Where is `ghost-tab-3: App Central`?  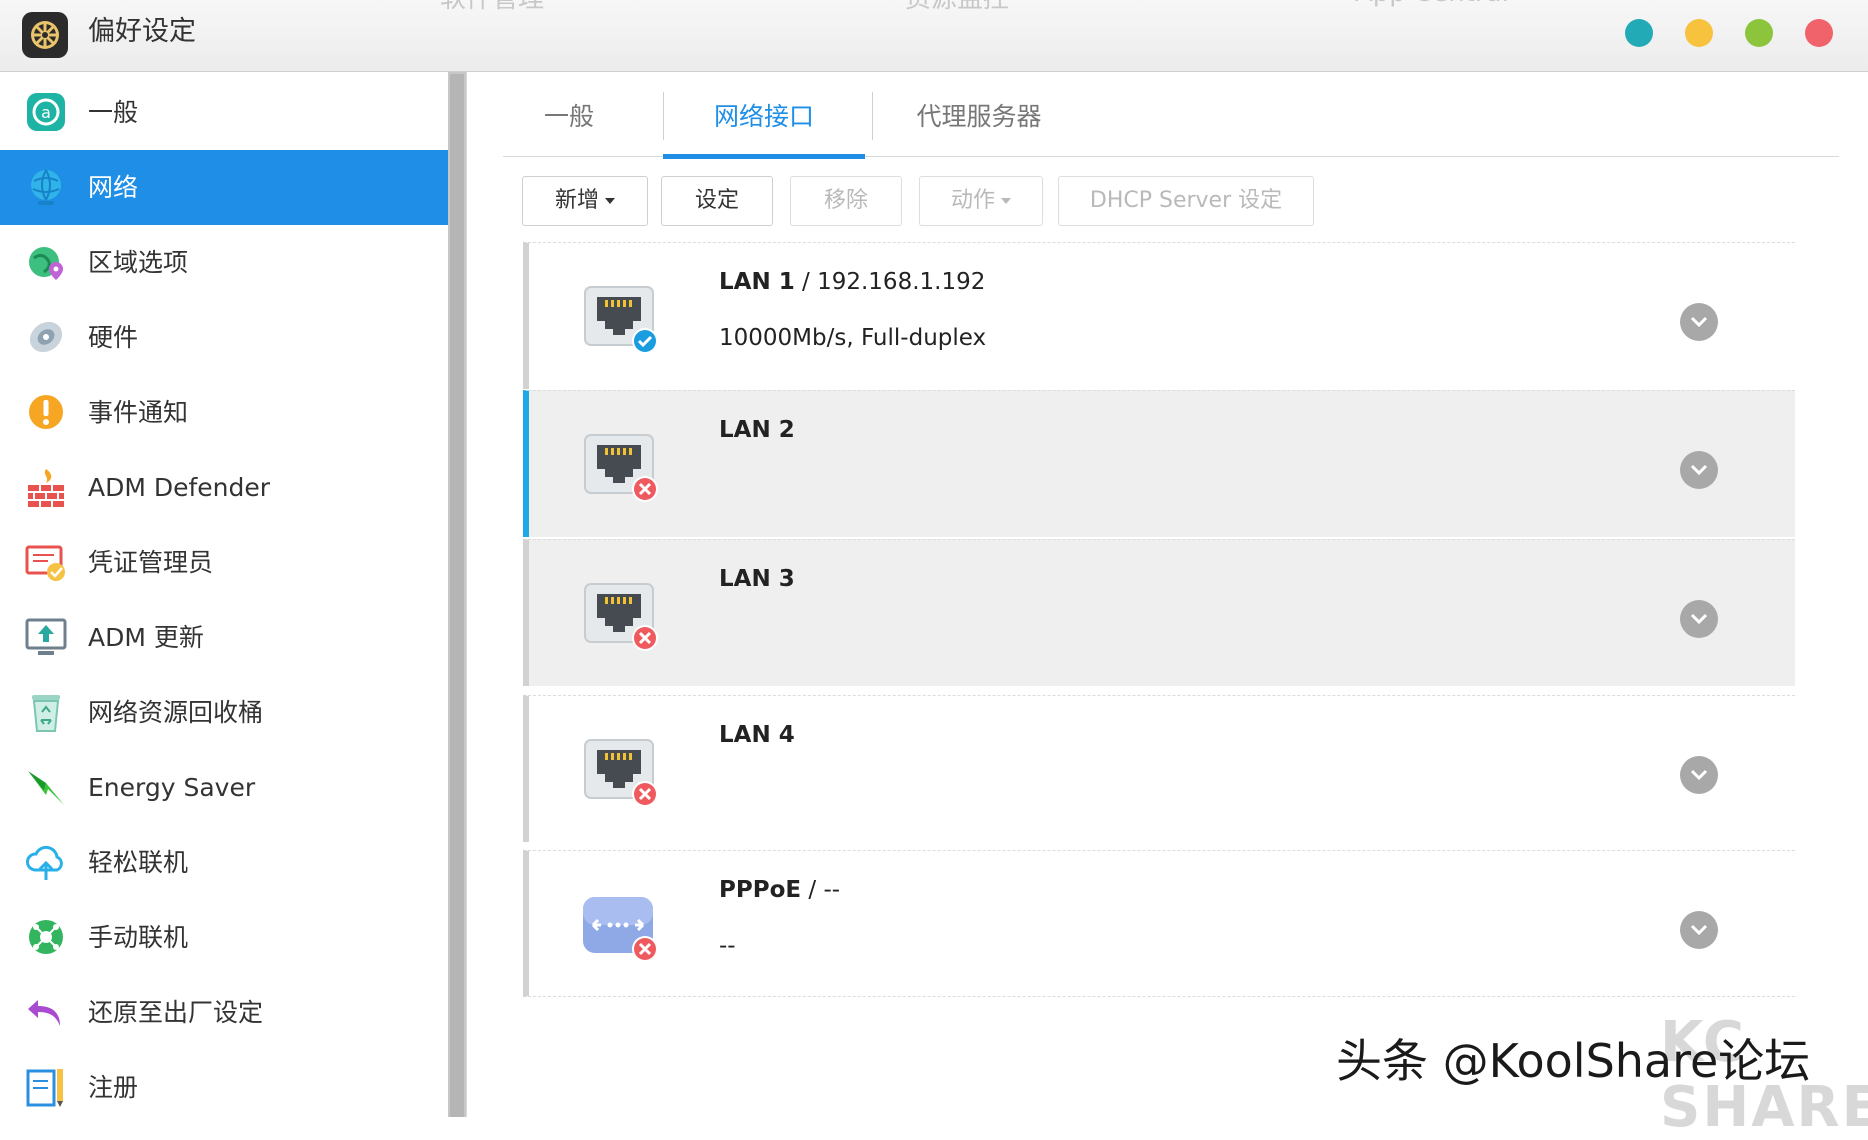 ghost-tab-3: App Central is located at coordinates (1432, 4).